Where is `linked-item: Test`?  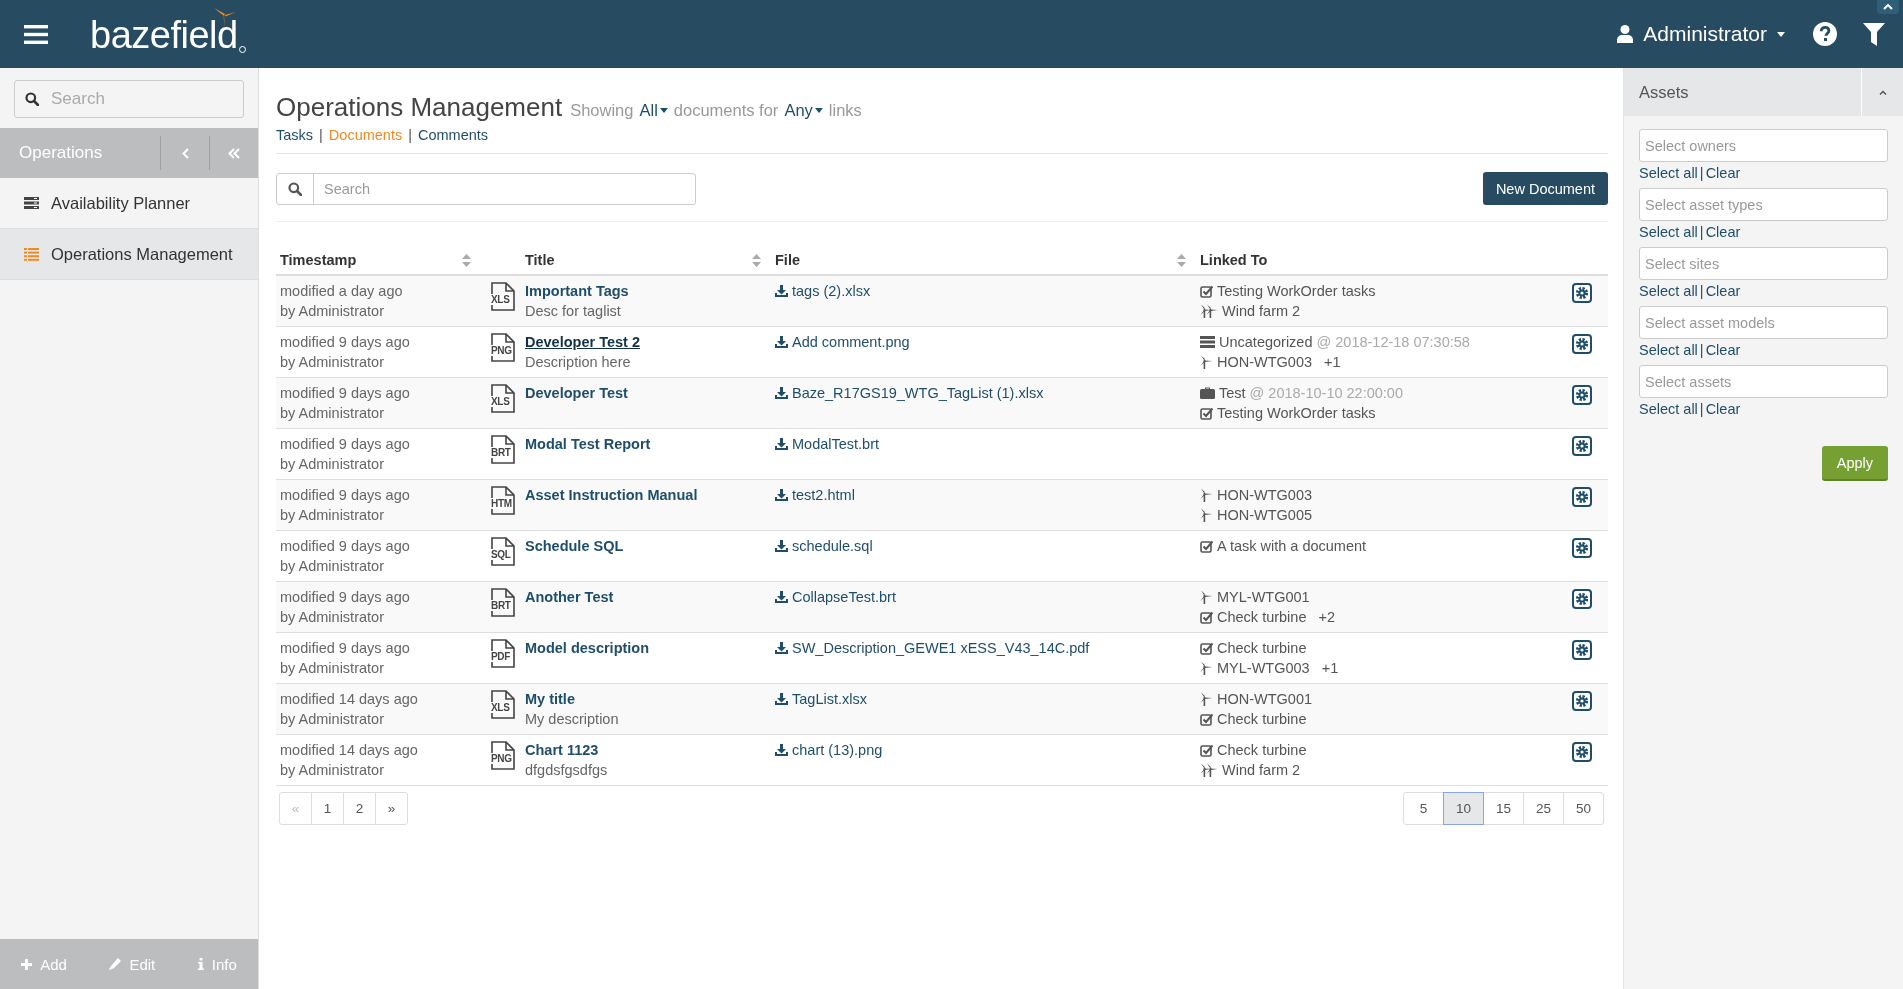 linked-item: Test is located at coordinates (1232, 393).